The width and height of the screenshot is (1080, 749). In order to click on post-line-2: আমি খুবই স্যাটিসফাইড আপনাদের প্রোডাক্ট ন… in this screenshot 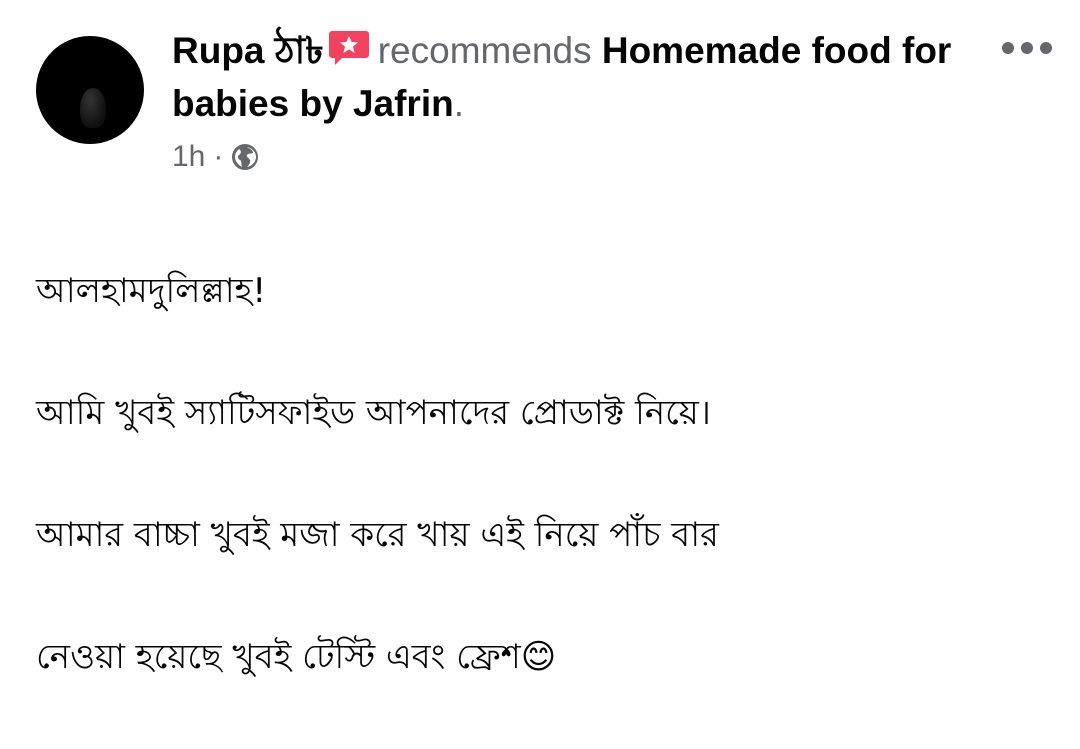, I will do `click(373, 413)`.